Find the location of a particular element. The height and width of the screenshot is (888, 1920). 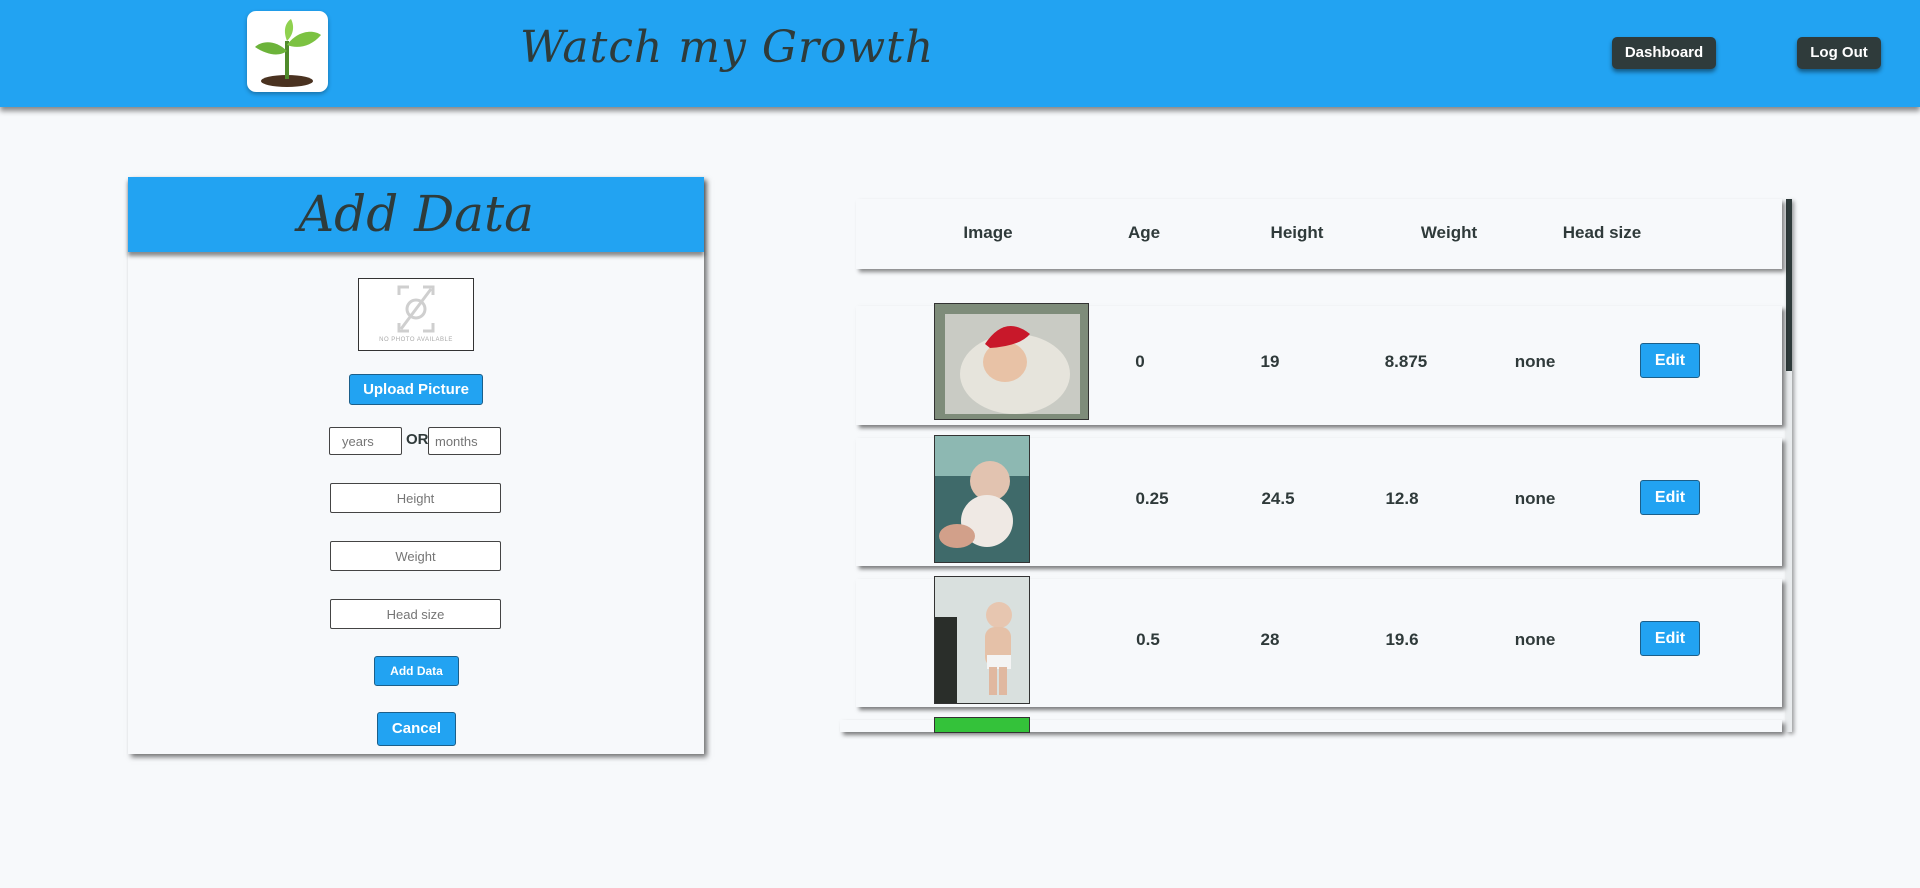

panel-title: Add Data is located at coordinates (416, 214).